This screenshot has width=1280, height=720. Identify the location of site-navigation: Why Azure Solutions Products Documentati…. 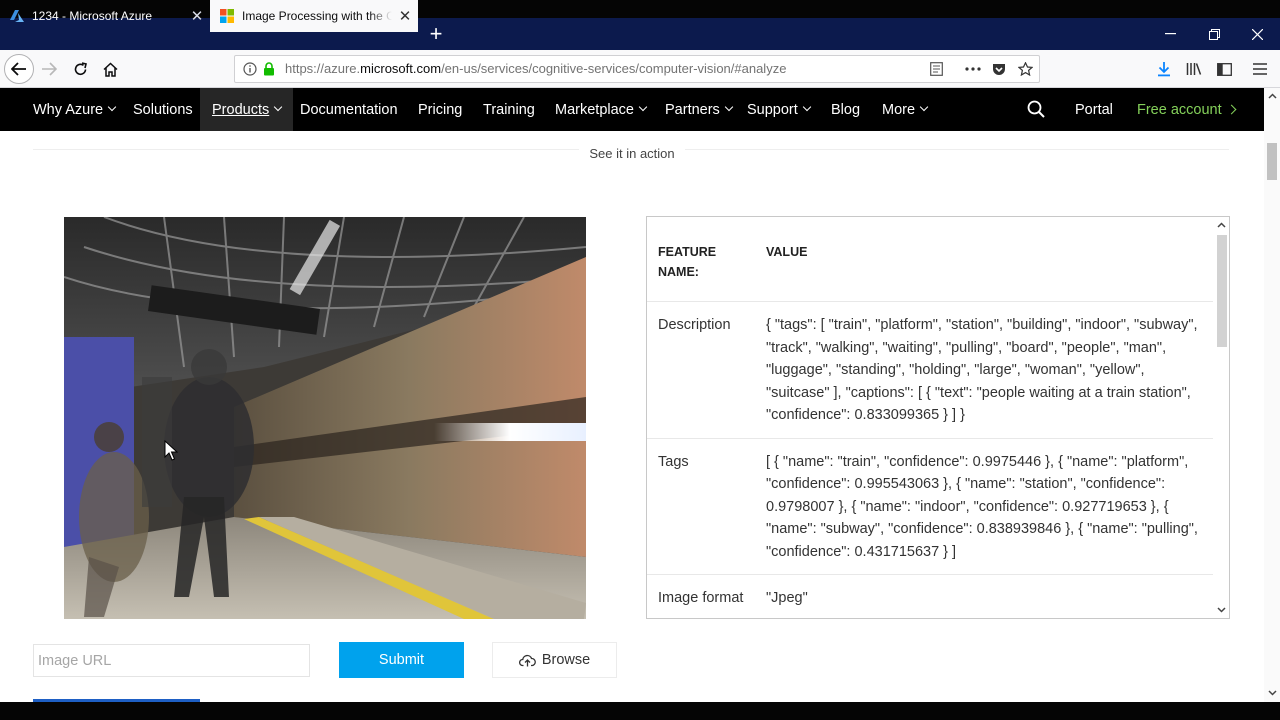
(632, 109).